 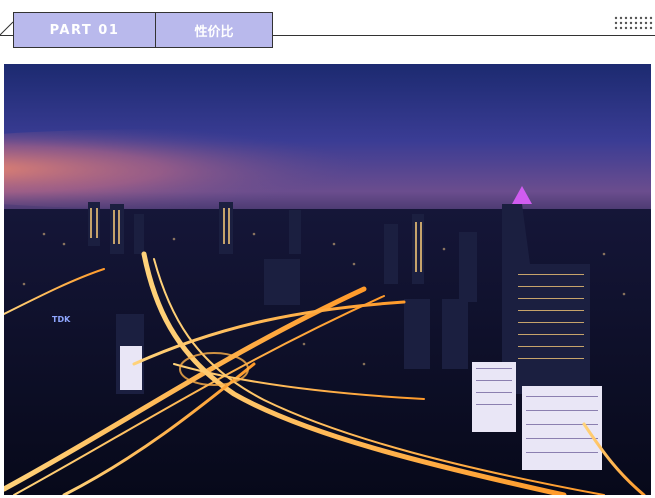 I want to click on section-title: 性价比, so click(x=214, y=30).